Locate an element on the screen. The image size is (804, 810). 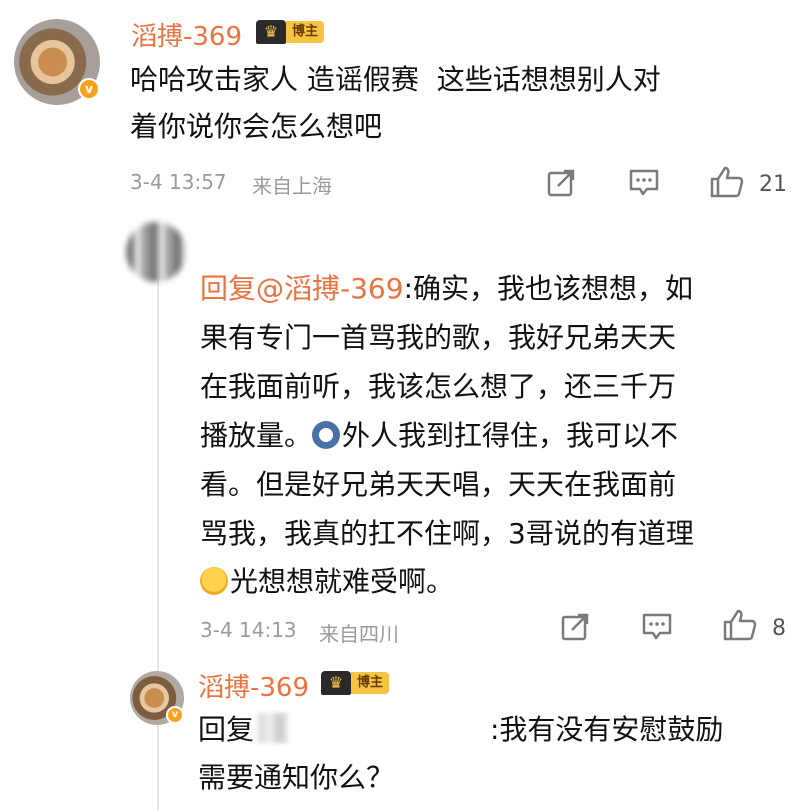
reply-mention-link: 回复@滔搏-369 is located at coordinates (302, 288).